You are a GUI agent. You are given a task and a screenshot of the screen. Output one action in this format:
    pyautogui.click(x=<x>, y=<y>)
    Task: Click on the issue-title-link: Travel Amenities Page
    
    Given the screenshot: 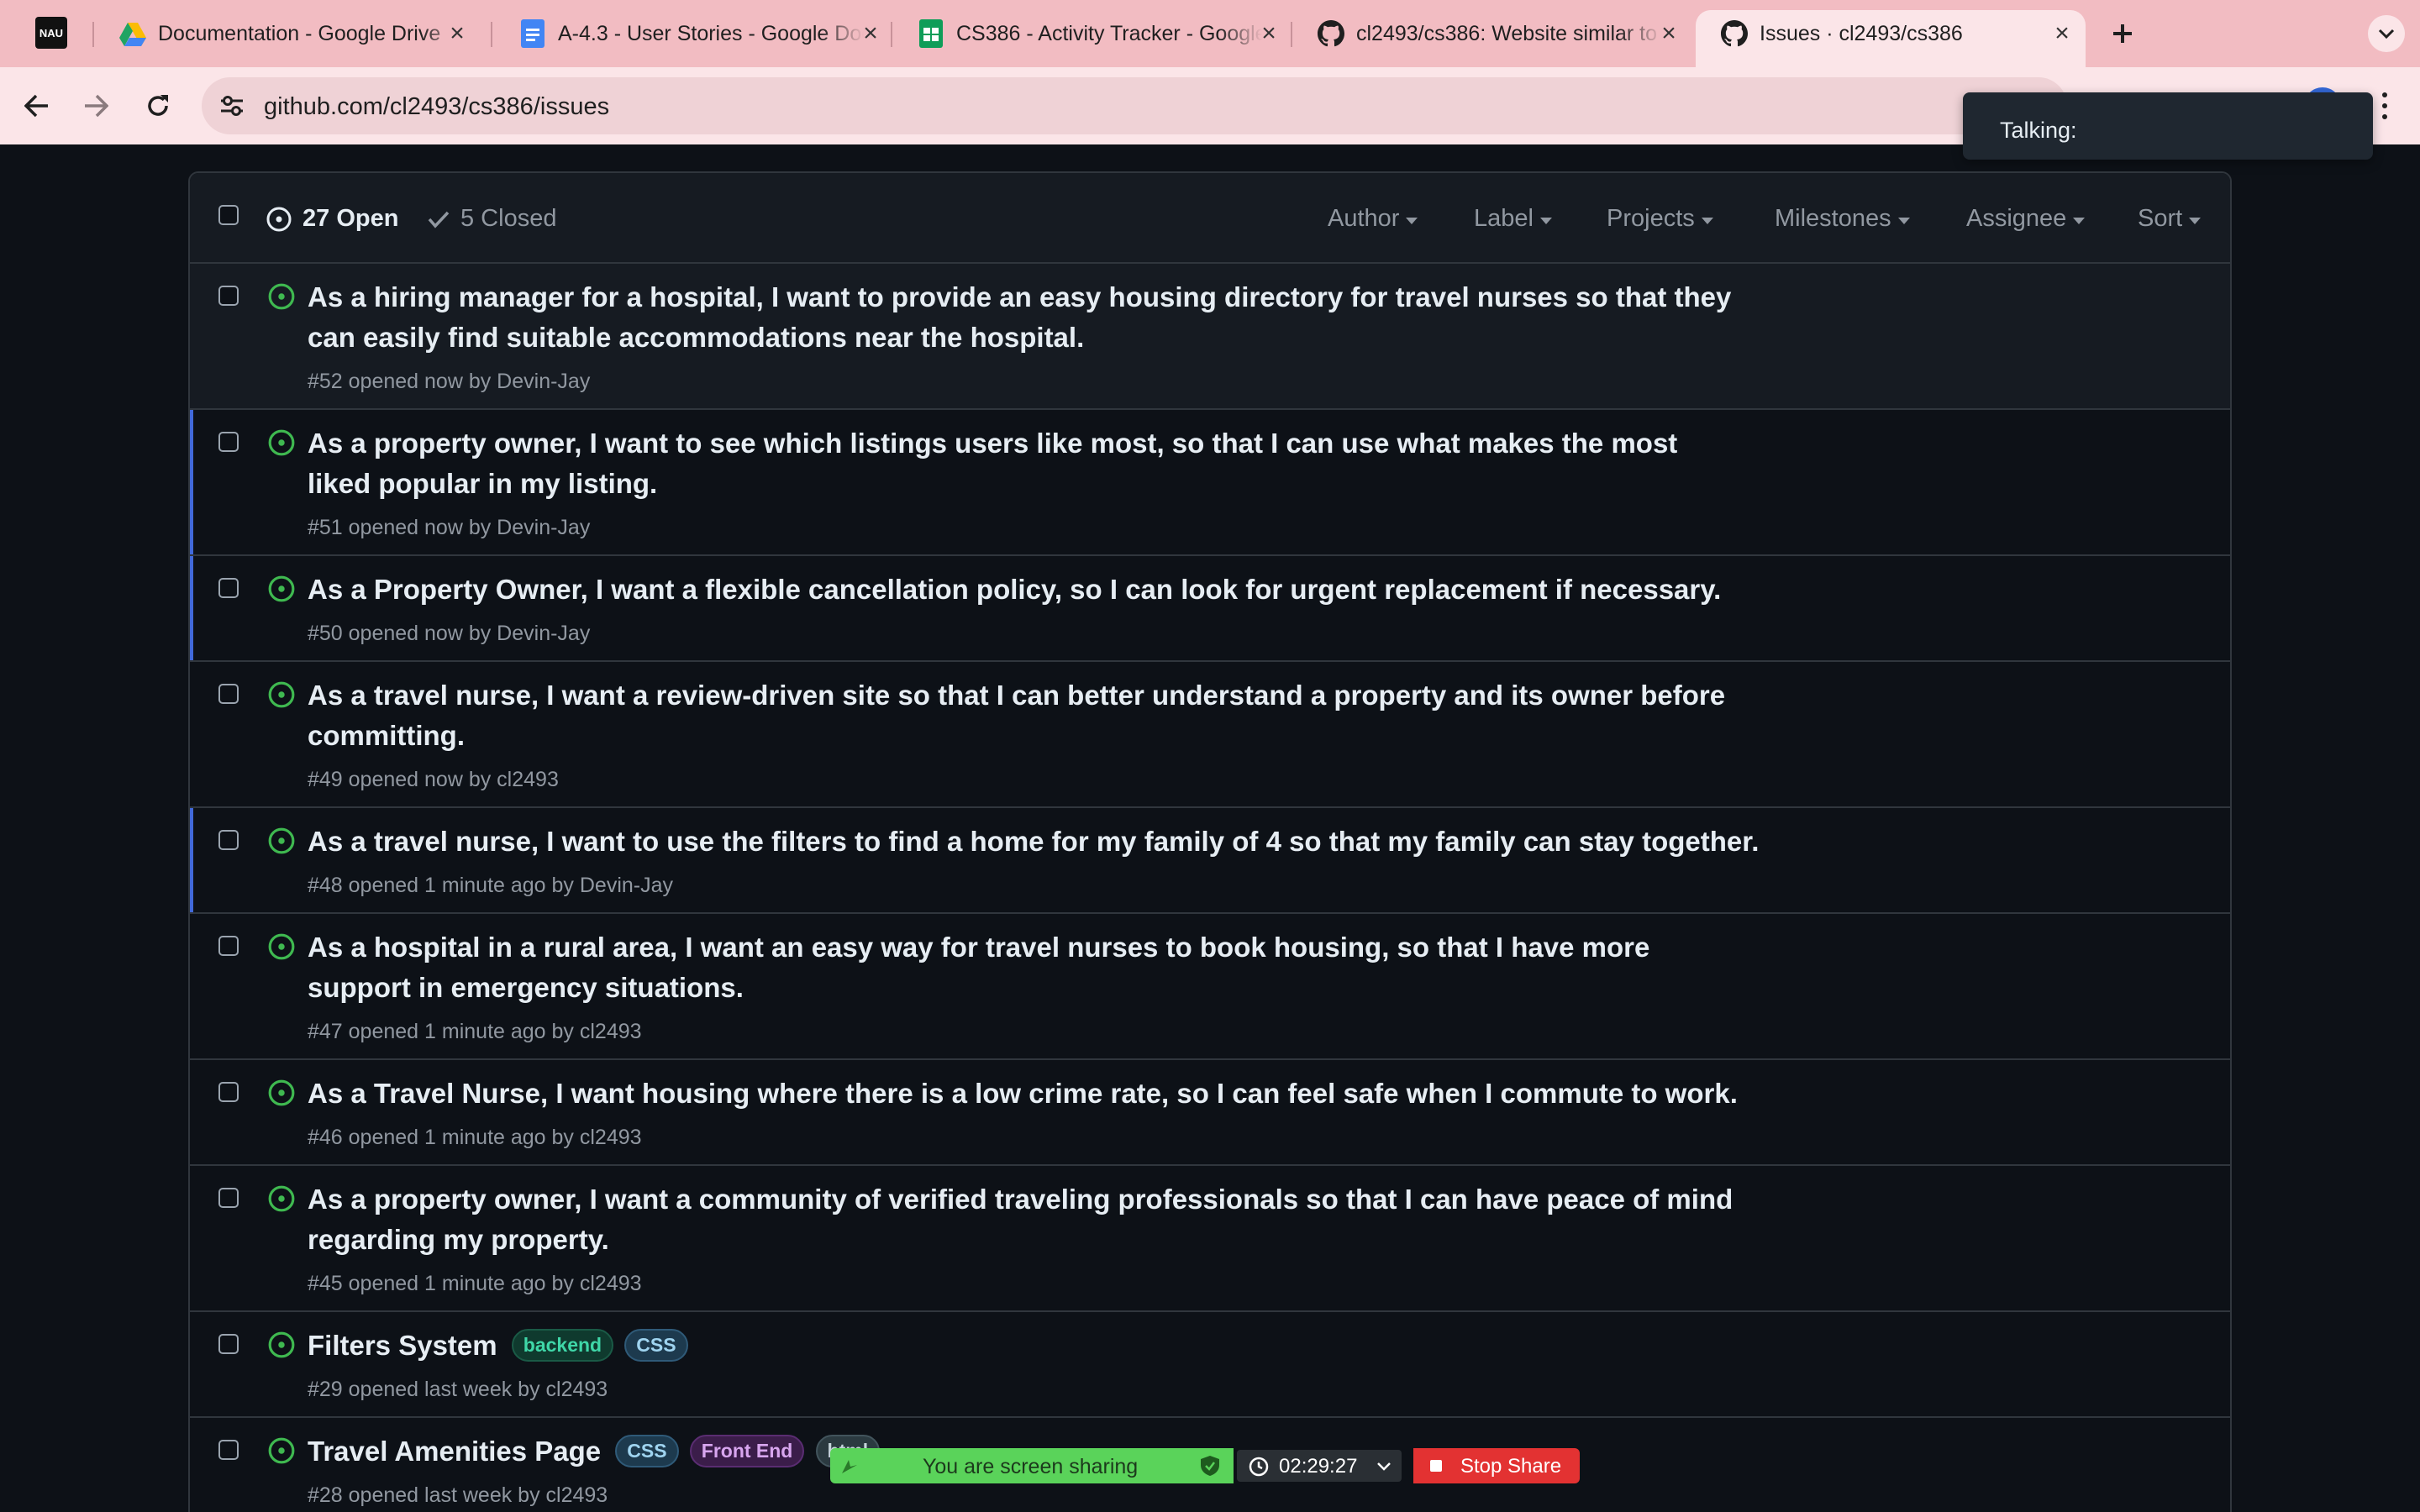 What is the action you would take?
    pyautogui.click(x=454, y=1451)
    